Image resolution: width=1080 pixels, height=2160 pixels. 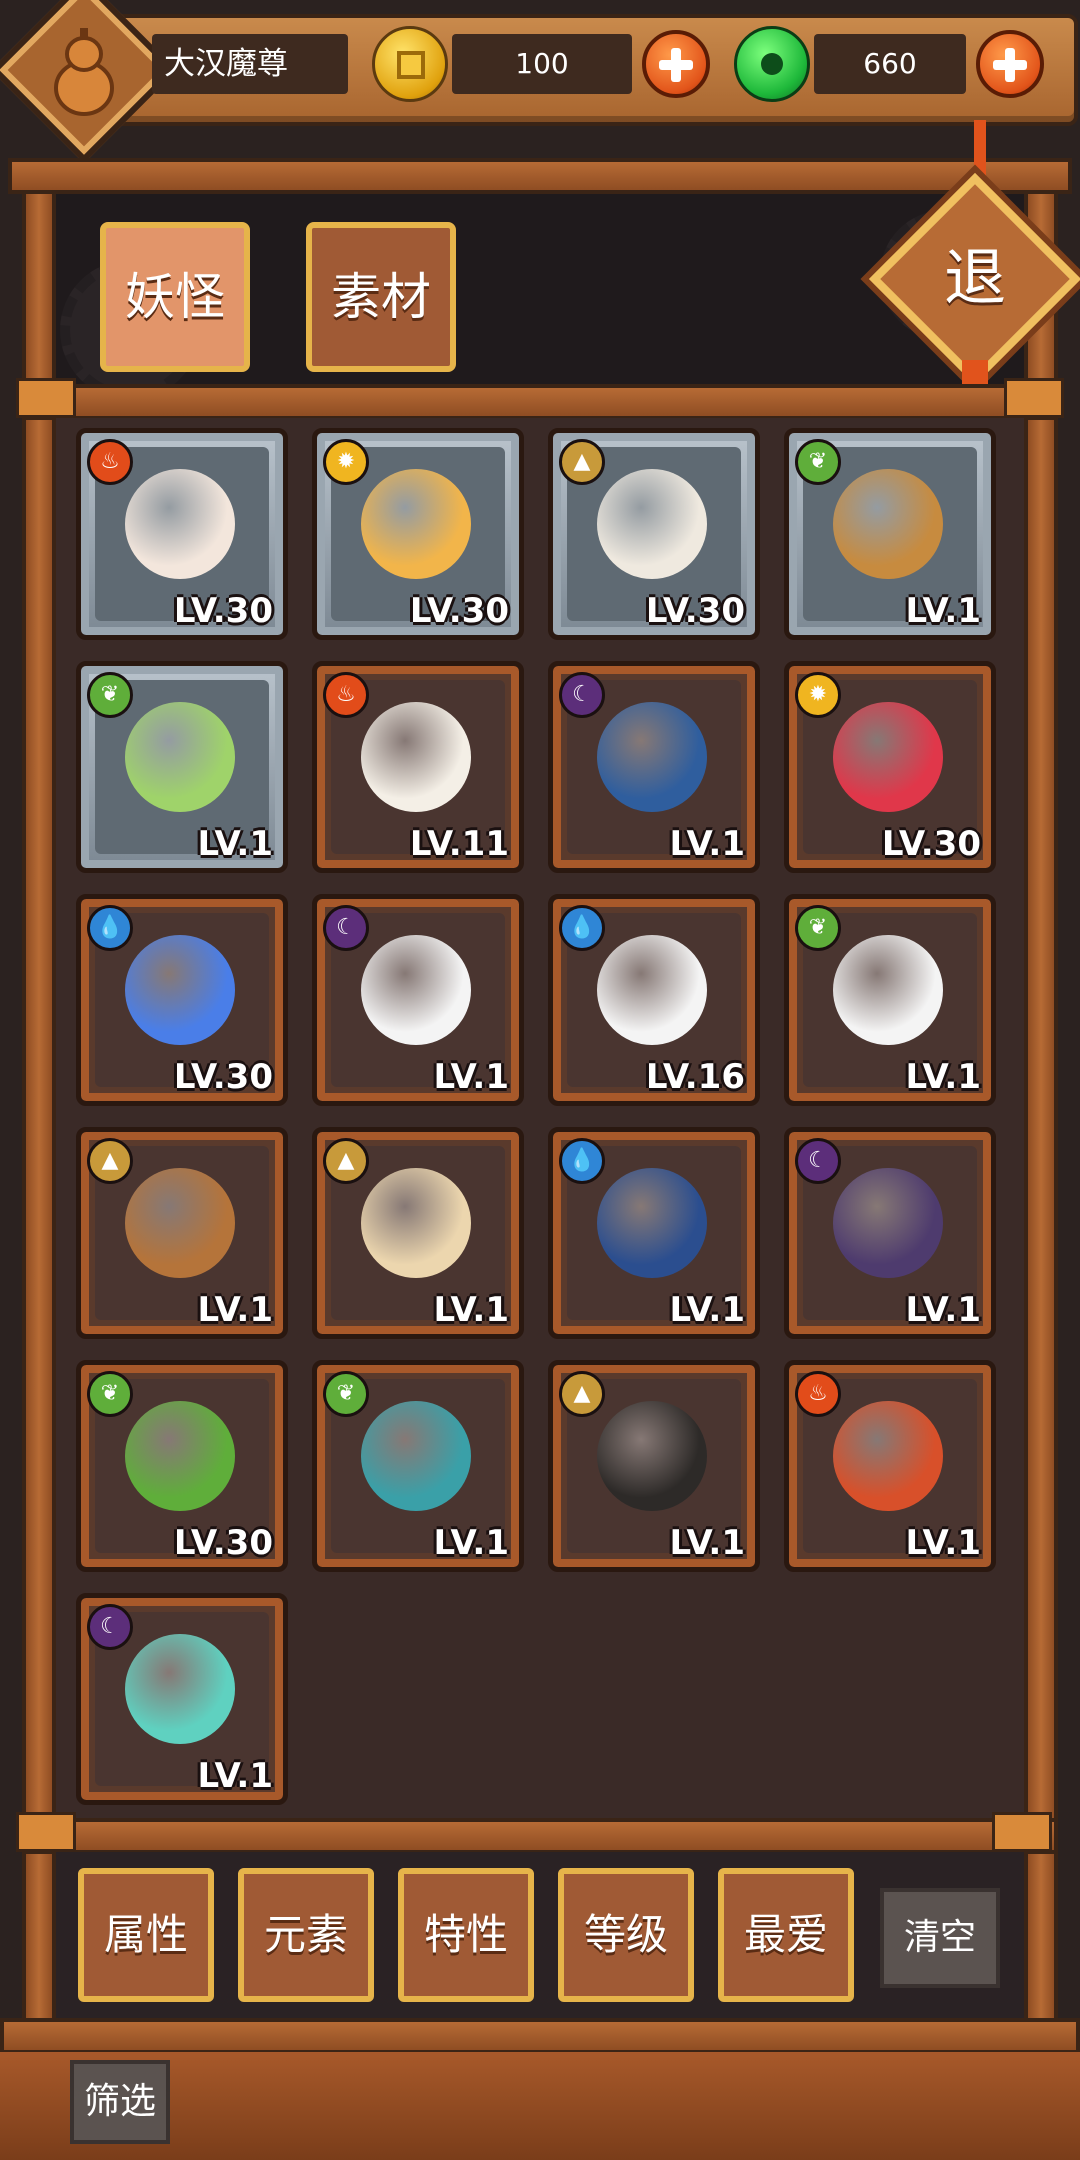 I want to click on monster-card: 💧 LV.16, so click(x=654, y=1000).